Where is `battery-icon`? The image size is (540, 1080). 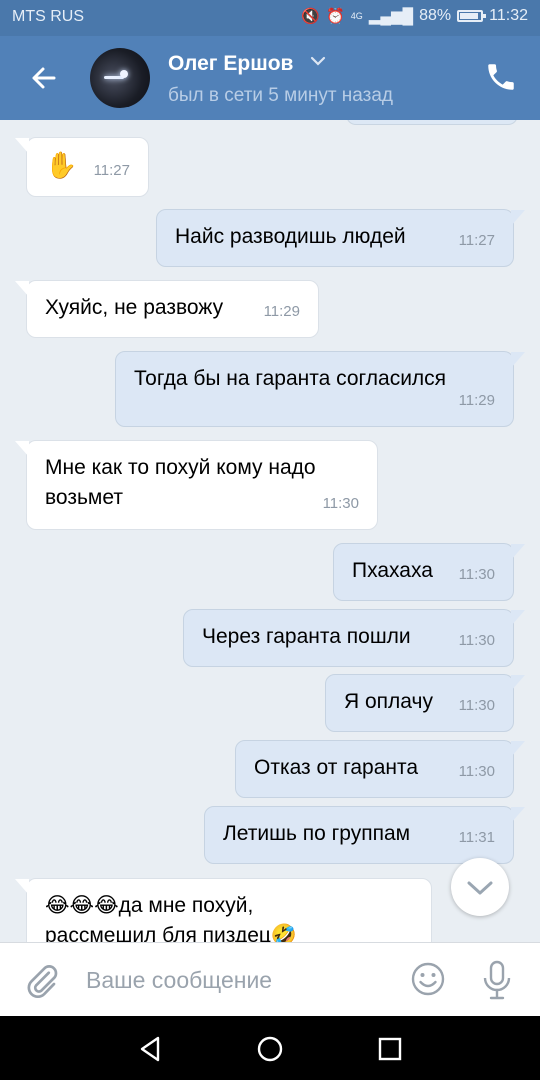 battery-icon is located at coordinates (472, 16).